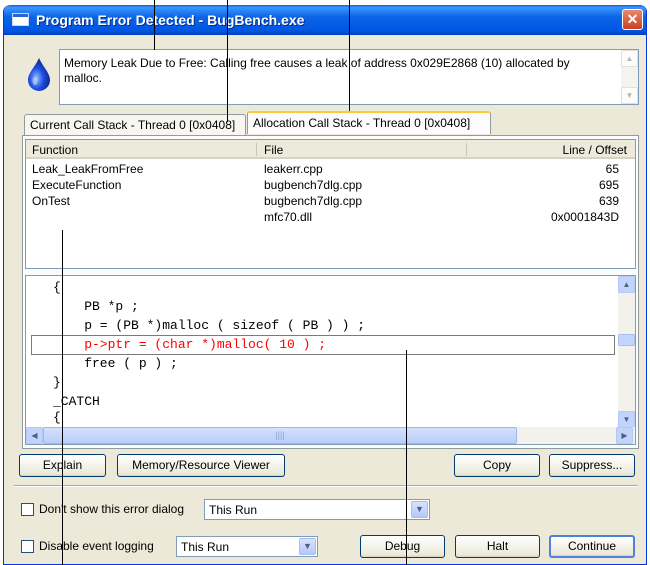 This screenshot has height=565, width=650. What do you see at coordinates (325, 20) in the screenshot?
I see `title-bar: Program Error Detected - BugBench.exe ✕` at bounding box center [325, 20].